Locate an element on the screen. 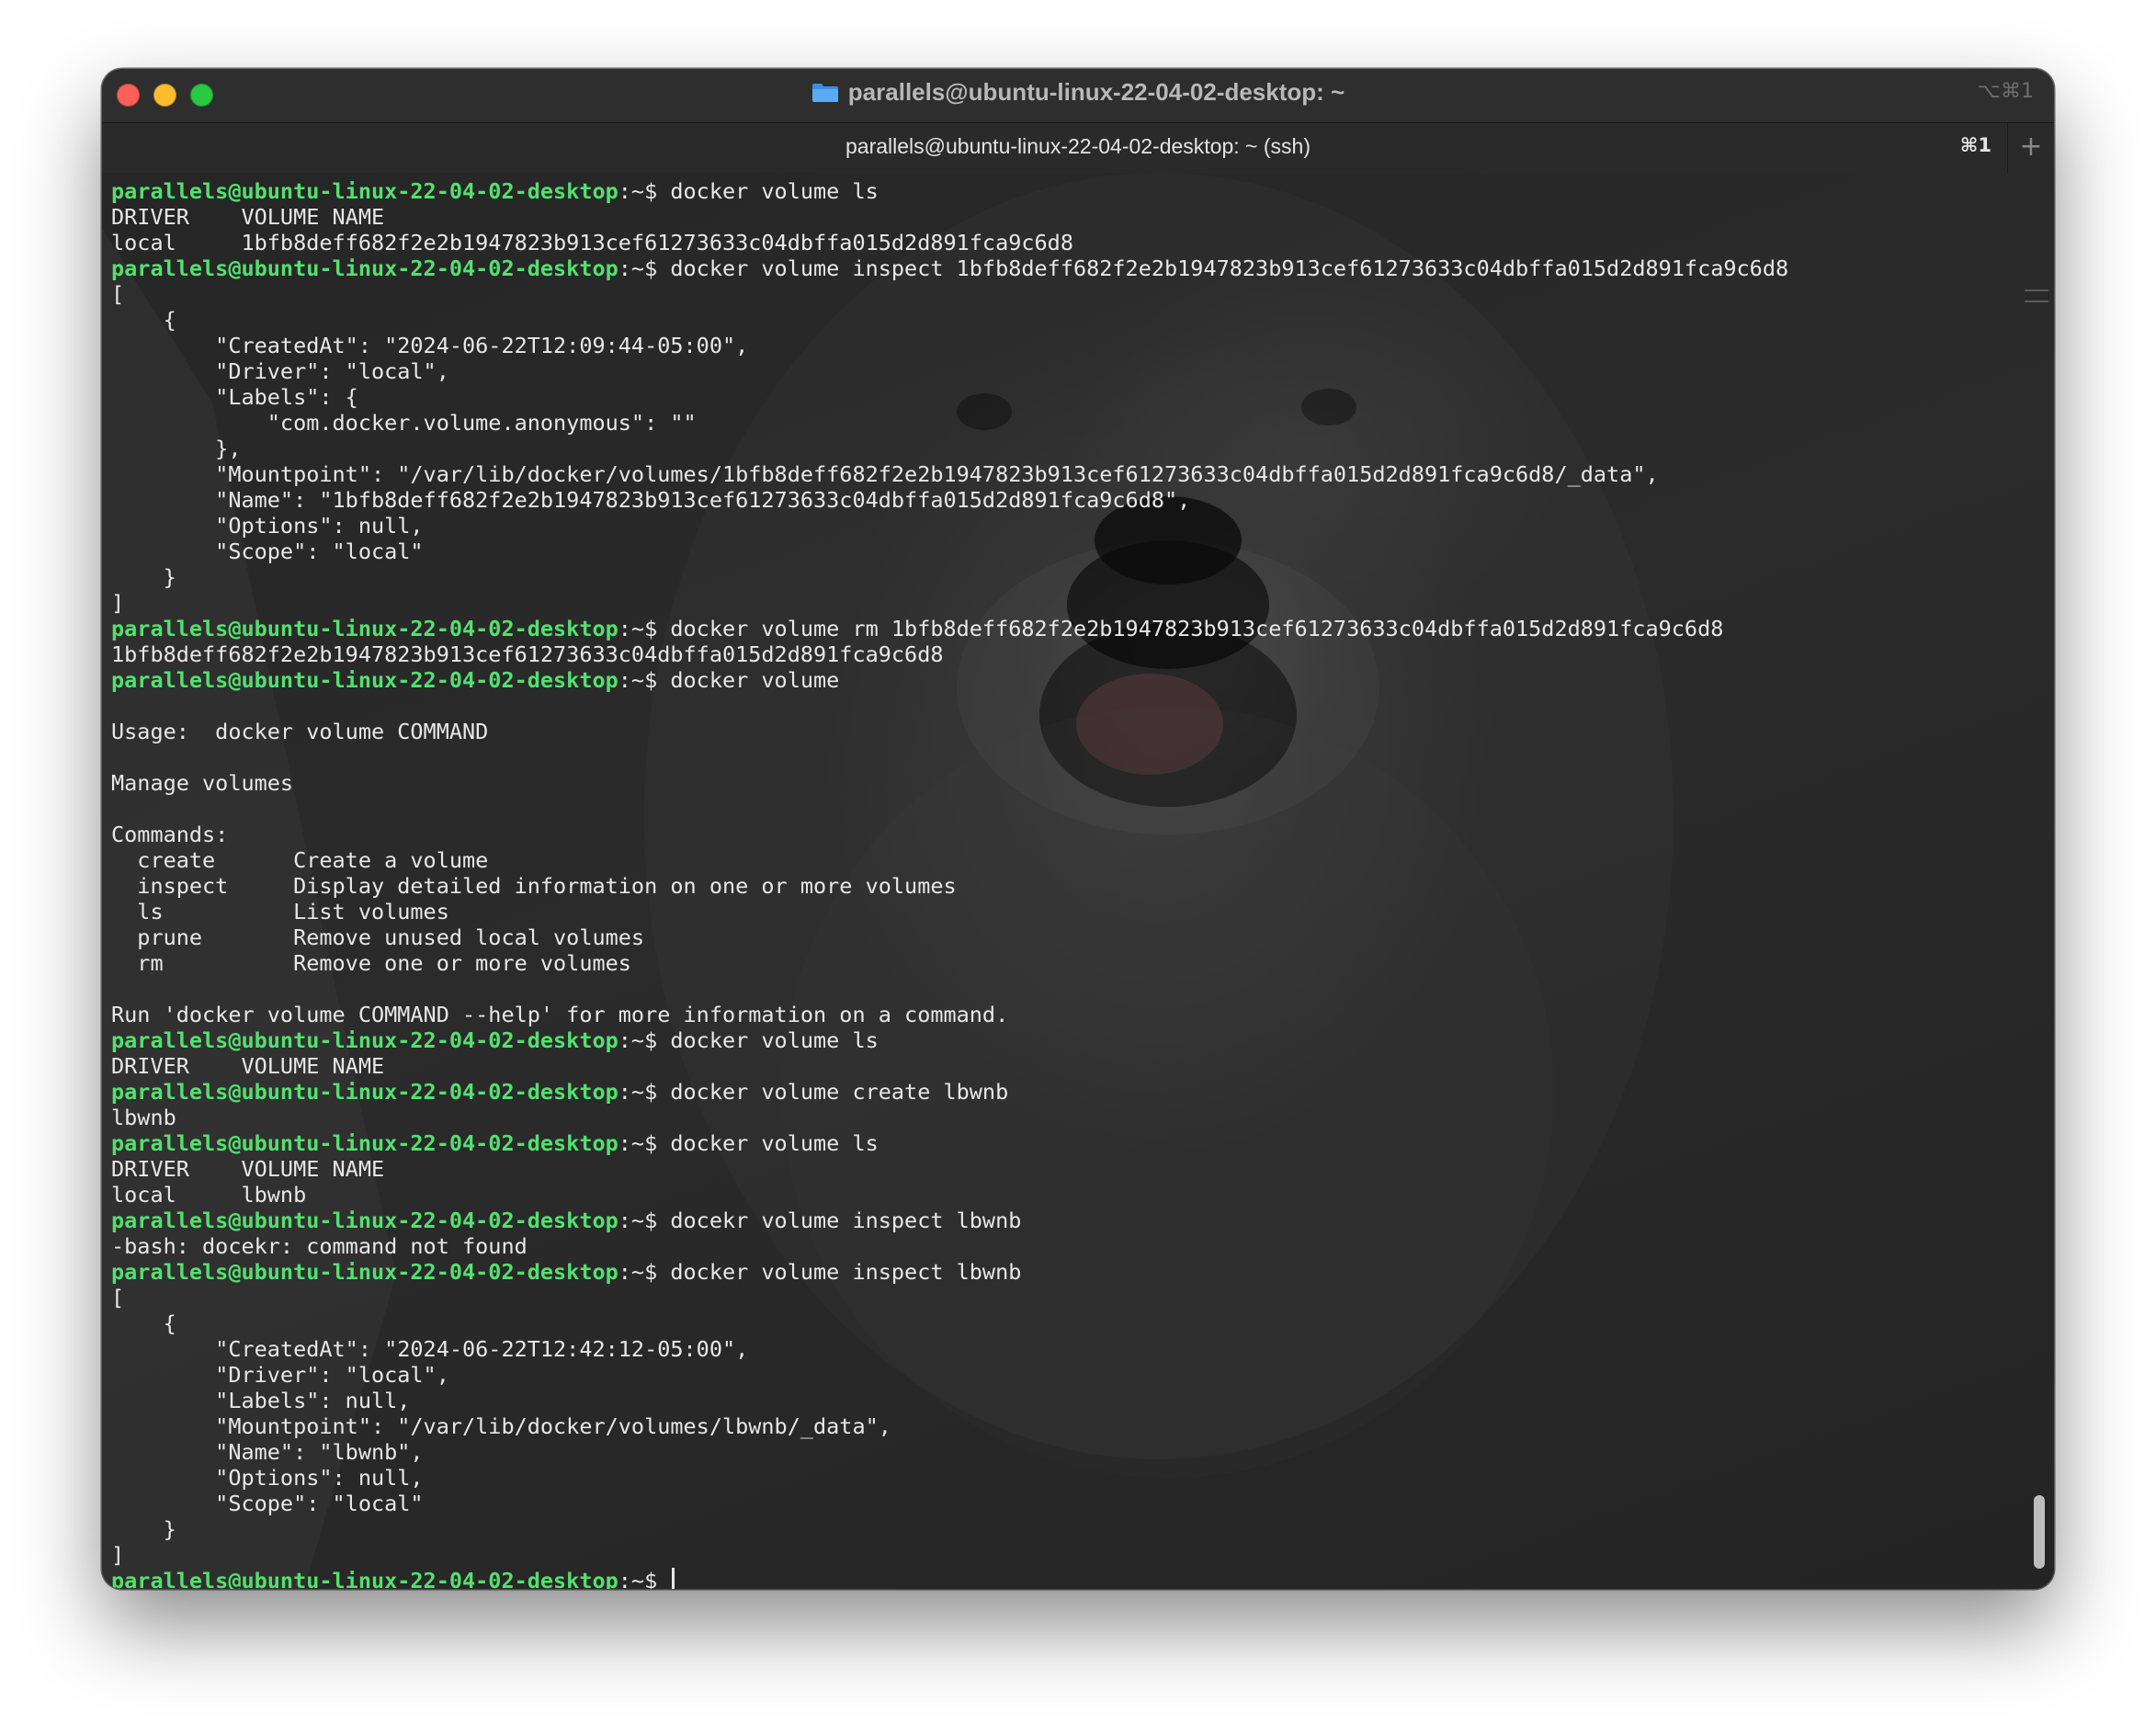 This screenshot has width=2156, height=1724. folder-icon is located at coordinates (824, 93).